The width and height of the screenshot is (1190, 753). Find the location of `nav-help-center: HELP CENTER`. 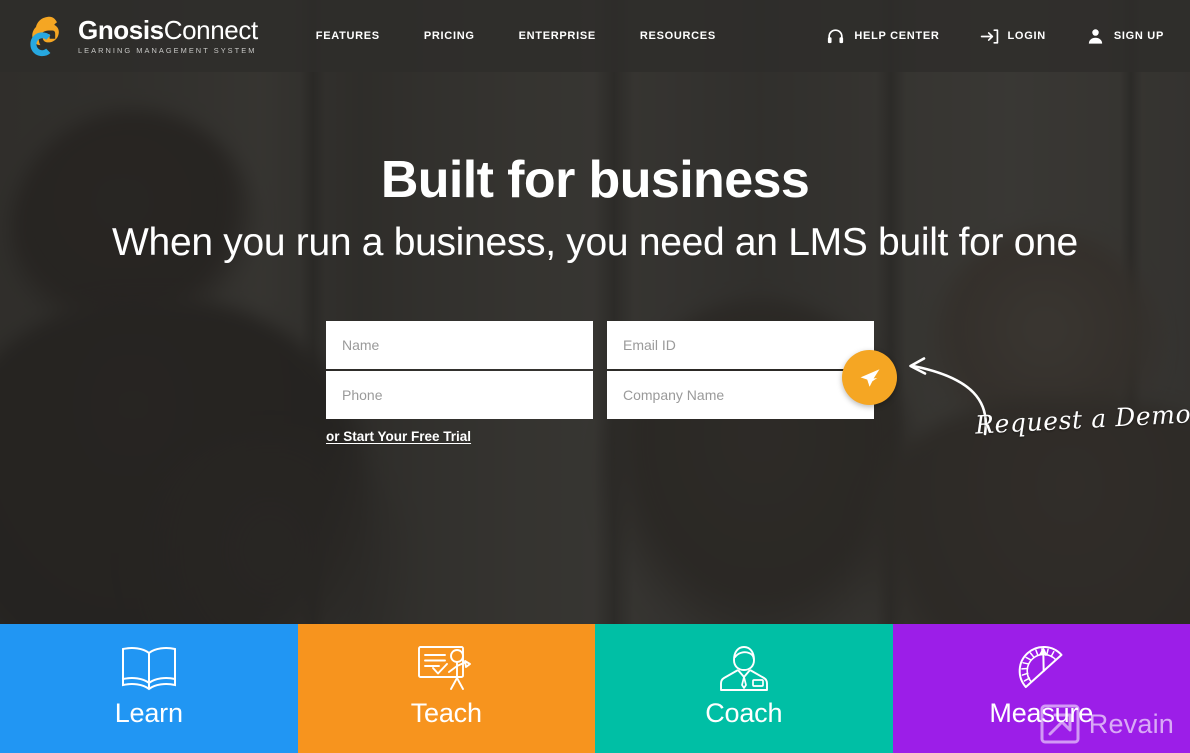

nav-help-center: HELP CENTER is located at coordinates (882, 36).